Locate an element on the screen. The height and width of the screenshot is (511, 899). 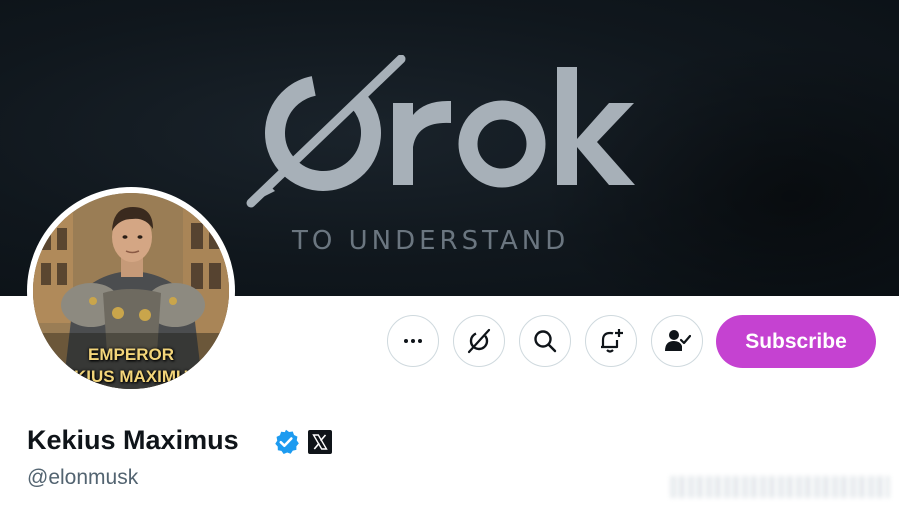
display-name: Kekius Maximus is located at coordinates (133, 440).